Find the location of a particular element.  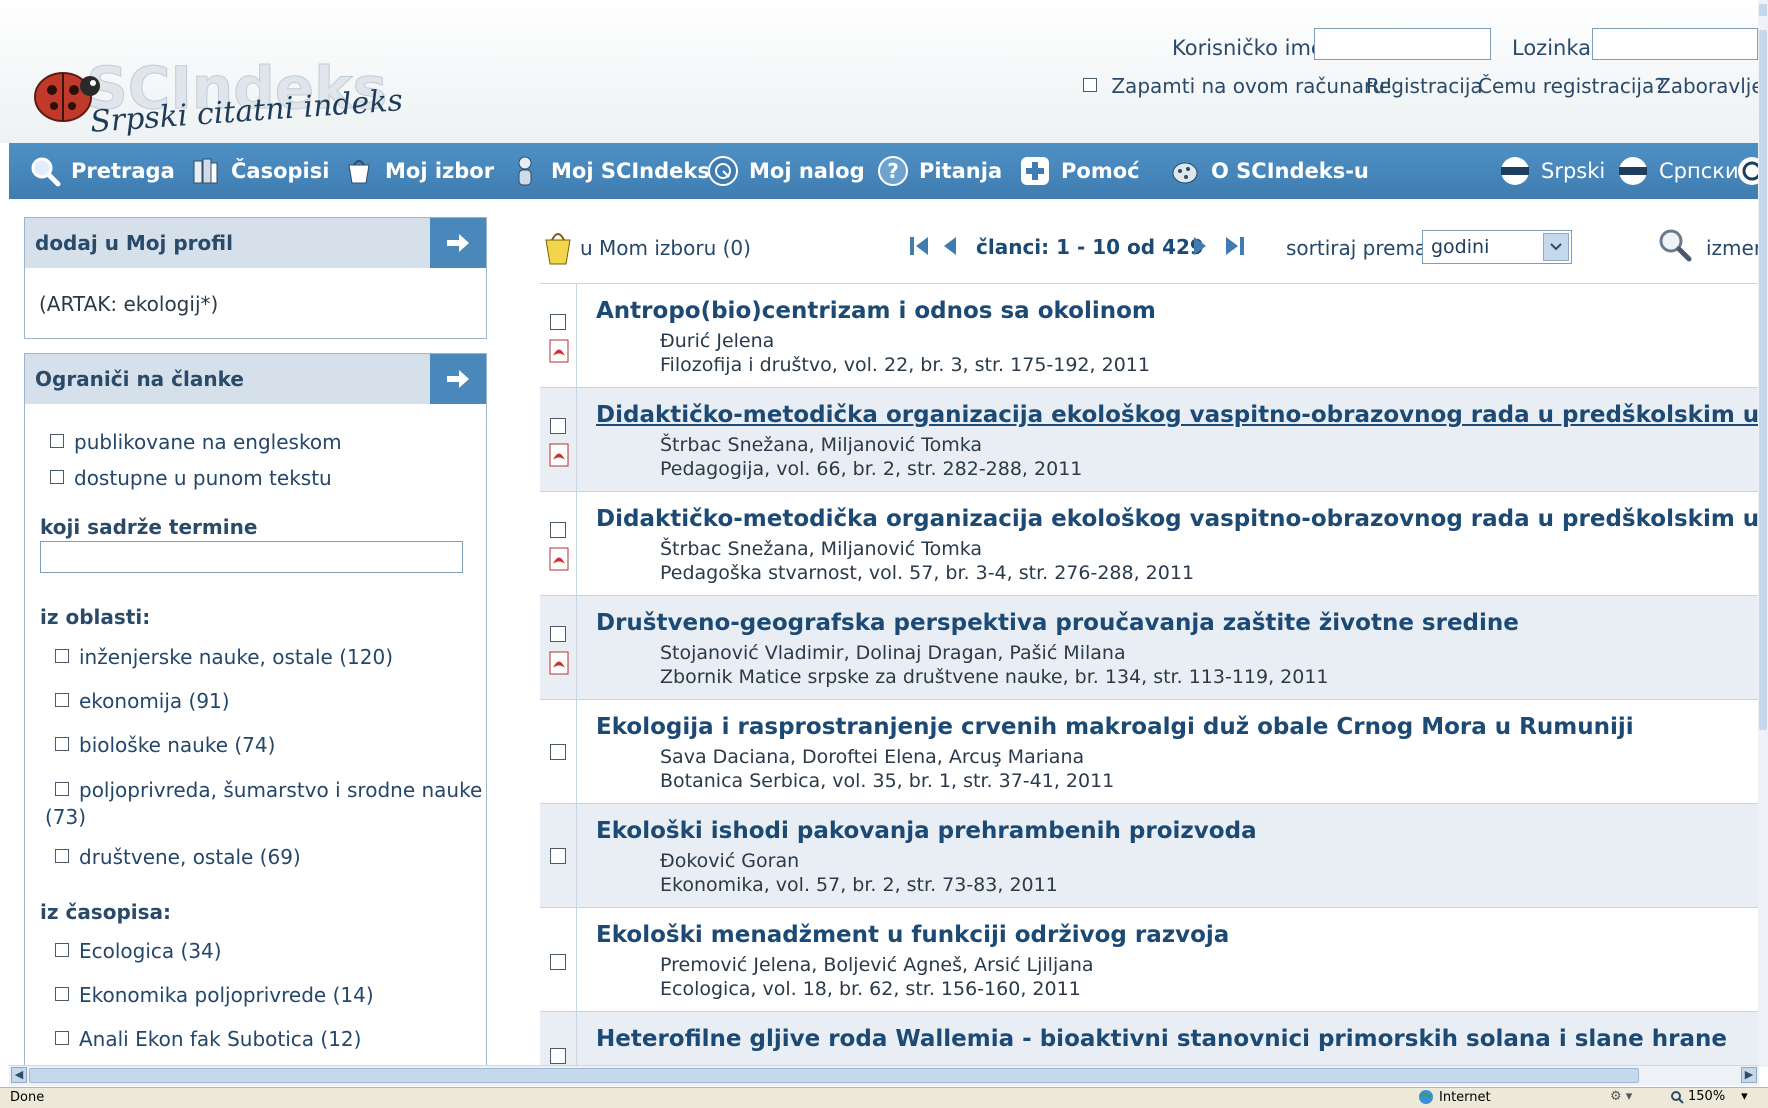

globe-icon is located at coordinates (1426, 1097).